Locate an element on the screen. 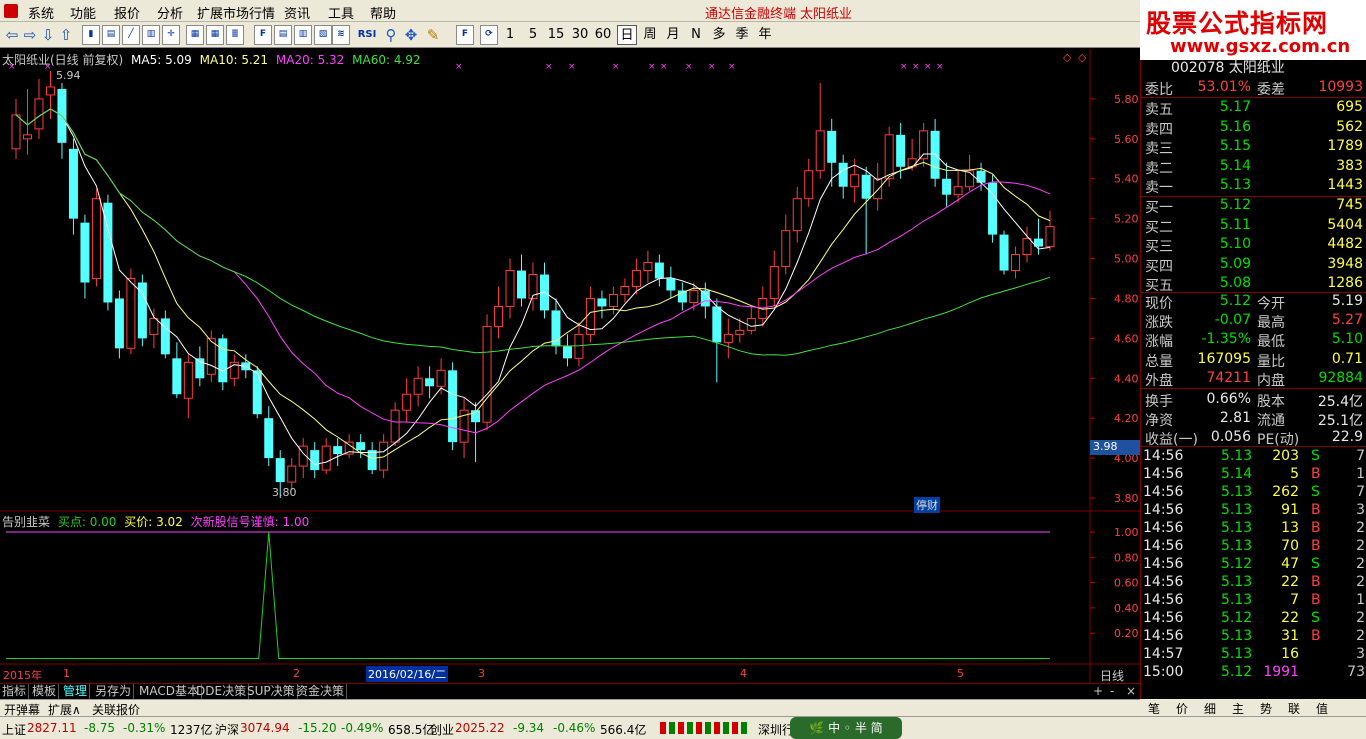  panel-tab-link: 联 is located at coordinates (1294, 708).